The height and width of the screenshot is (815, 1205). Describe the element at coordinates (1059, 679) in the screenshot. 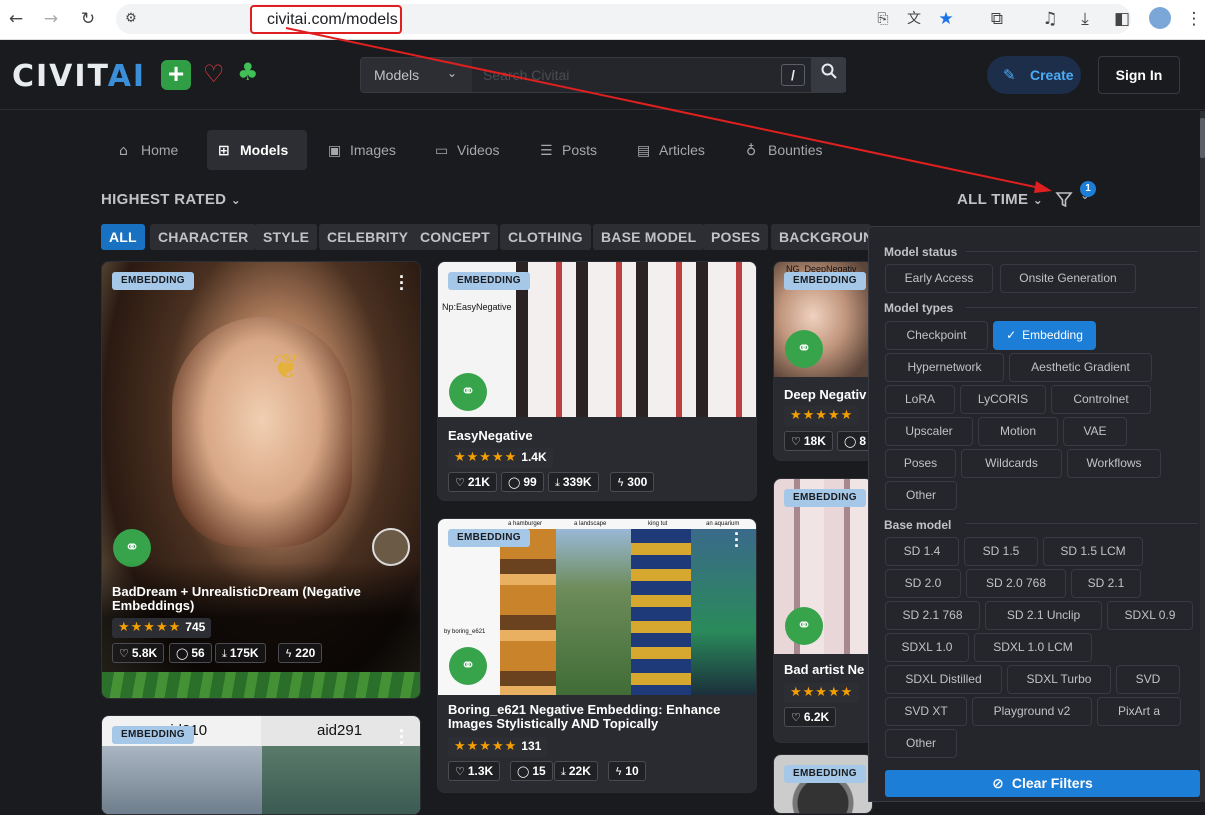

I see `filter-sdxl-turbo: SDXL Turbo` at that location.